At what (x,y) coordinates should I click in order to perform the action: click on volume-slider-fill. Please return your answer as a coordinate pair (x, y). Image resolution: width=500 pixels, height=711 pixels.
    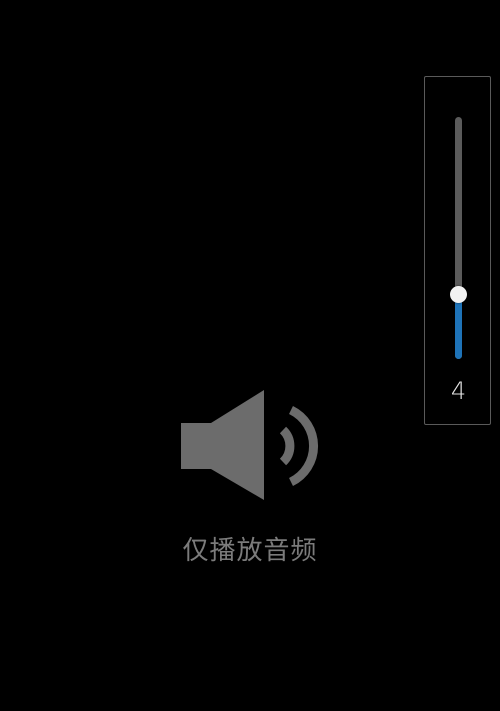
    Looking at the image, I should click on (458, 326).